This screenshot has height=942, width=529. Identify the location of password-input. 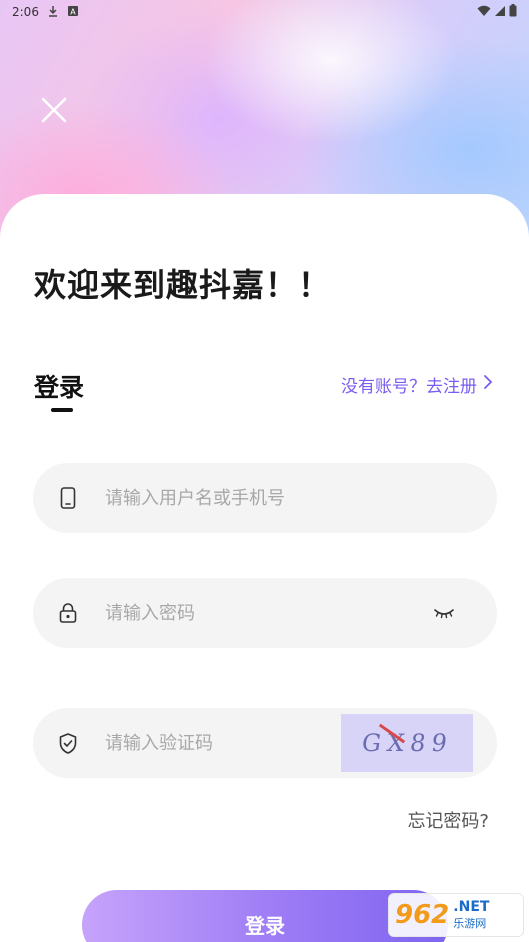
(268, 613).